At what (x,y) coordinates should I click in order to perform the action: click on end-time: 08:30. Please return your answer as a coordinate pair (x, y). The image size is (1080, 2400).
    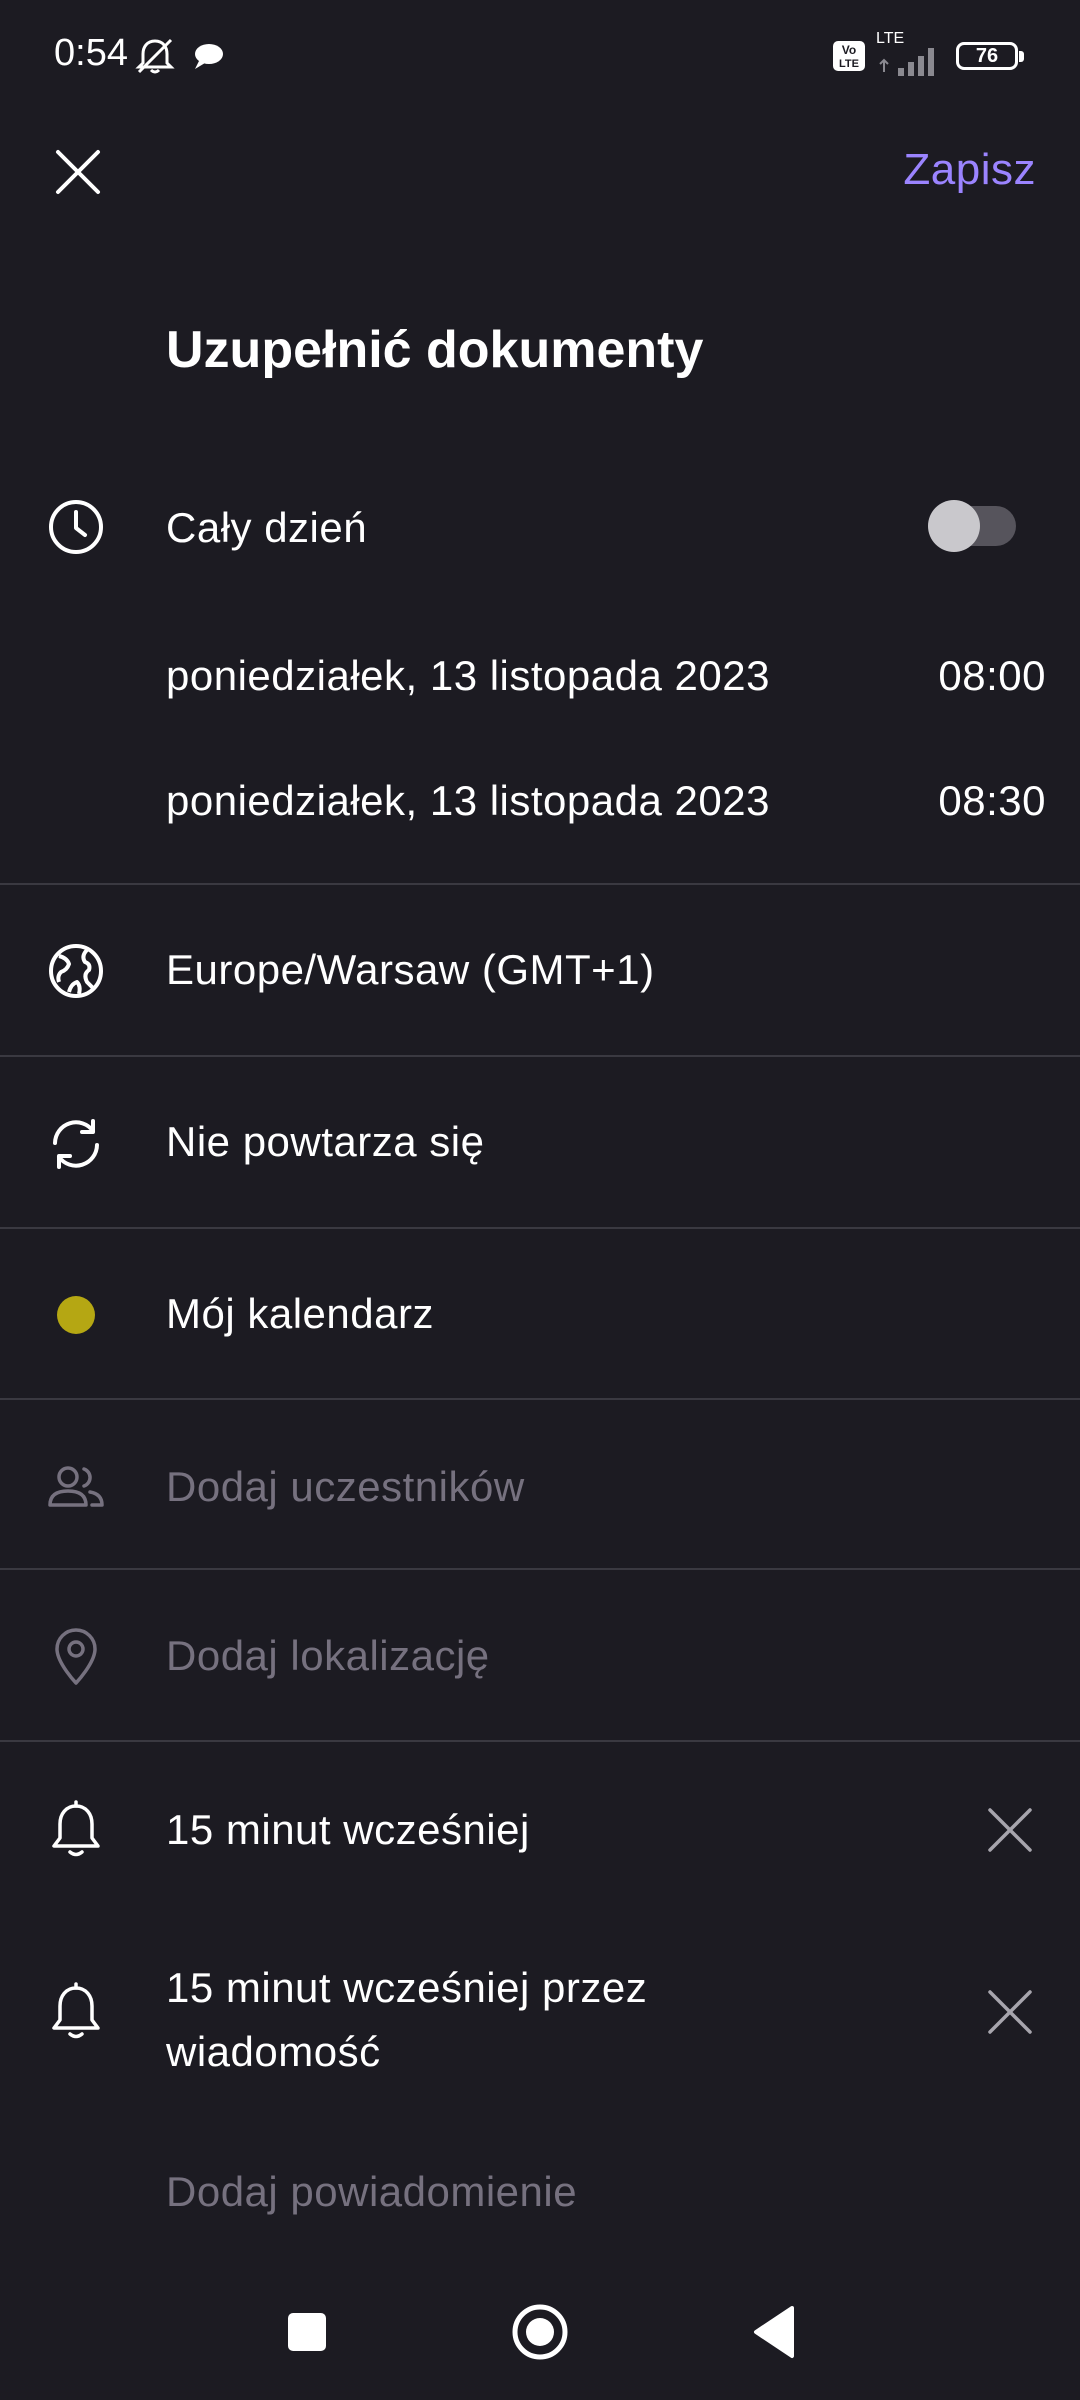
    Looking at the image, I should click on (992, 801).